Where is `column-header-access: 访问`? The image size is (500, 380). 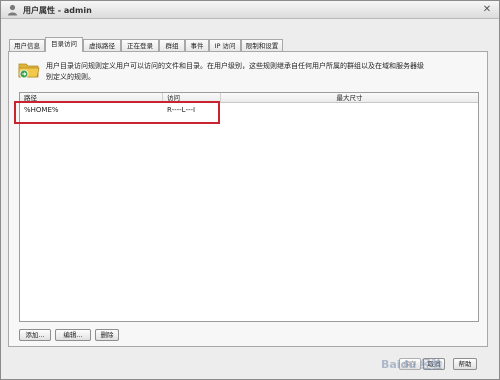
column-header-access: 访问 is located at coordinates (192, 98).